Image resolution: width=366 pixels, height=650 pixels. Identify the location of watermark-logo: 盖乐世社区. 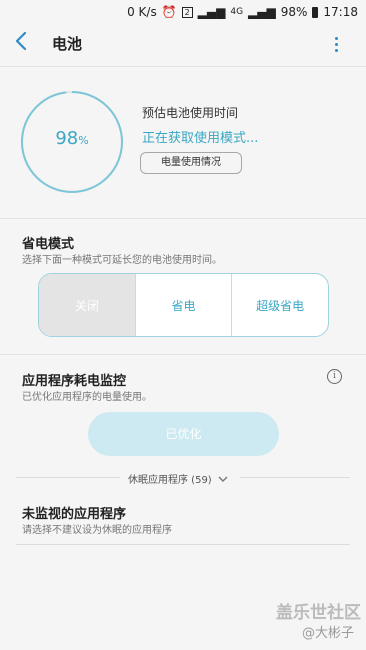
(318, 613).